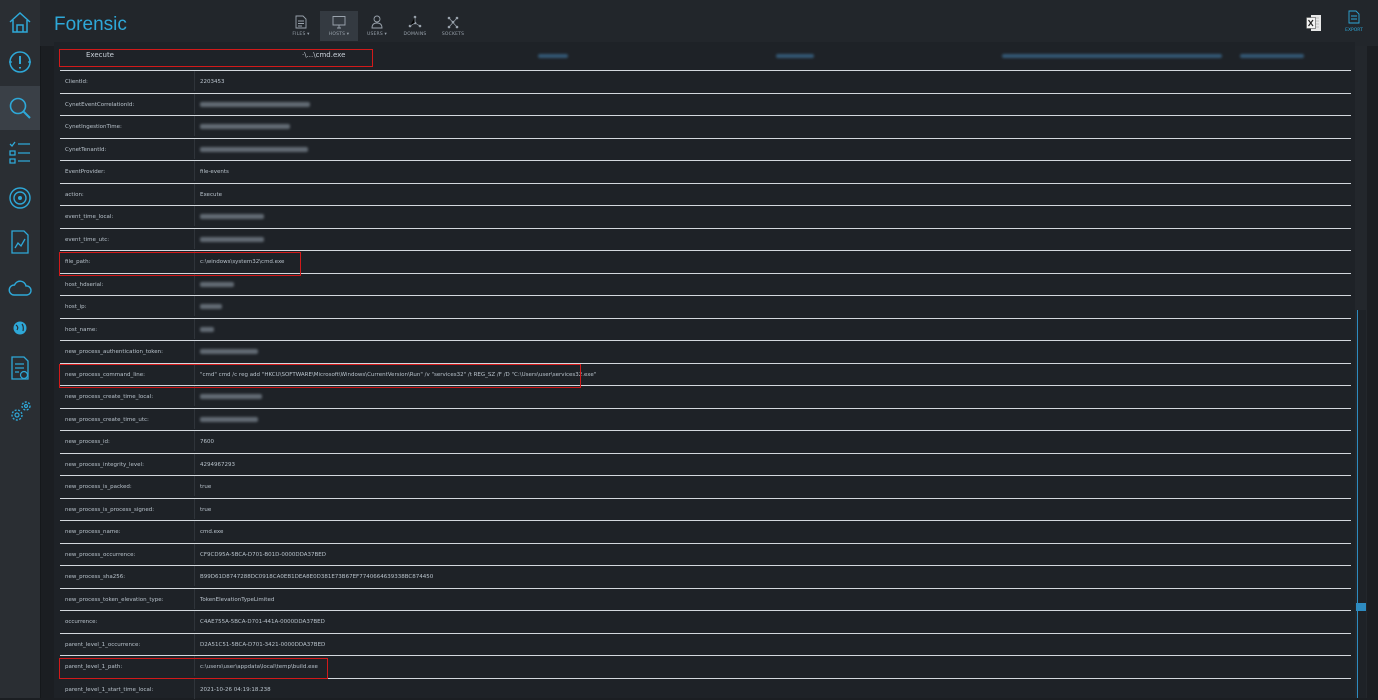 The height and width of the screenshot is (700, 1378). Describe the element at coordinates (262, 622) in the screenshot. I see `row-value: C4AE755A-5BCA-D701-441A-0000DDA37BED` at that location.